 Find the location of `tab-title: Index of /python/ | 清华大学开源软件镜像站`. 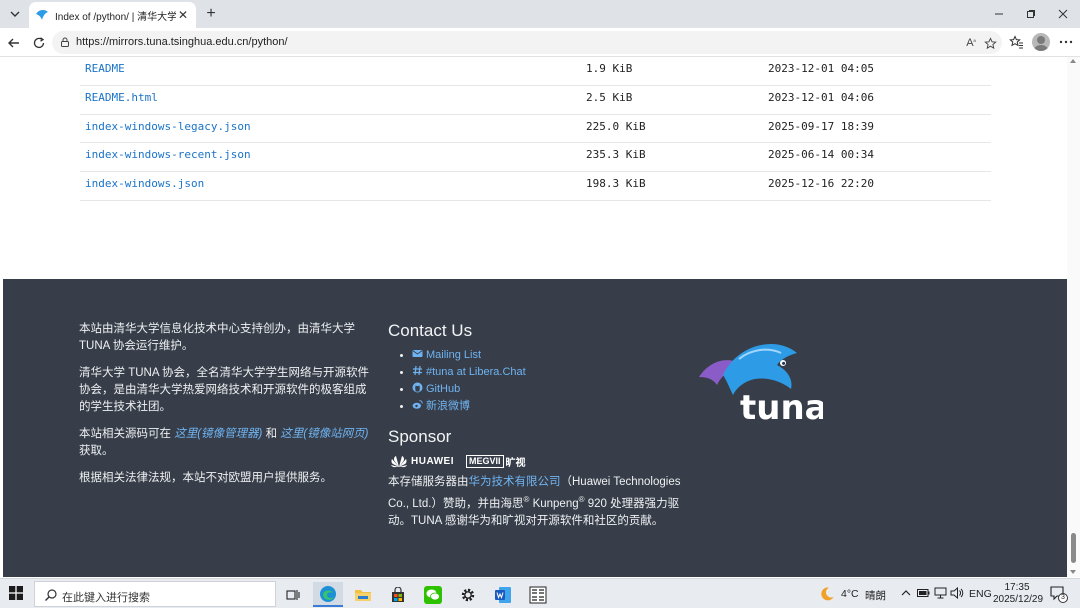

tab-title: Index of /python/ | 清华大学开源软件镜像站 is located at coordinates (115, 17).